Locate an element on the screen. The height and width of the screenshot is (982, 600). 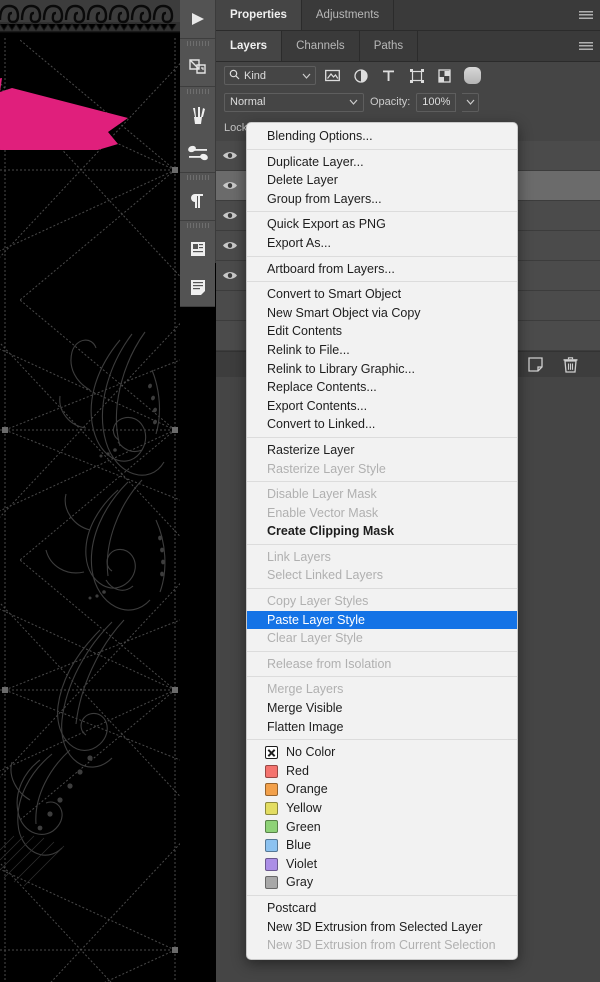
canvas-wave-border is located at coordinates (90, 19).